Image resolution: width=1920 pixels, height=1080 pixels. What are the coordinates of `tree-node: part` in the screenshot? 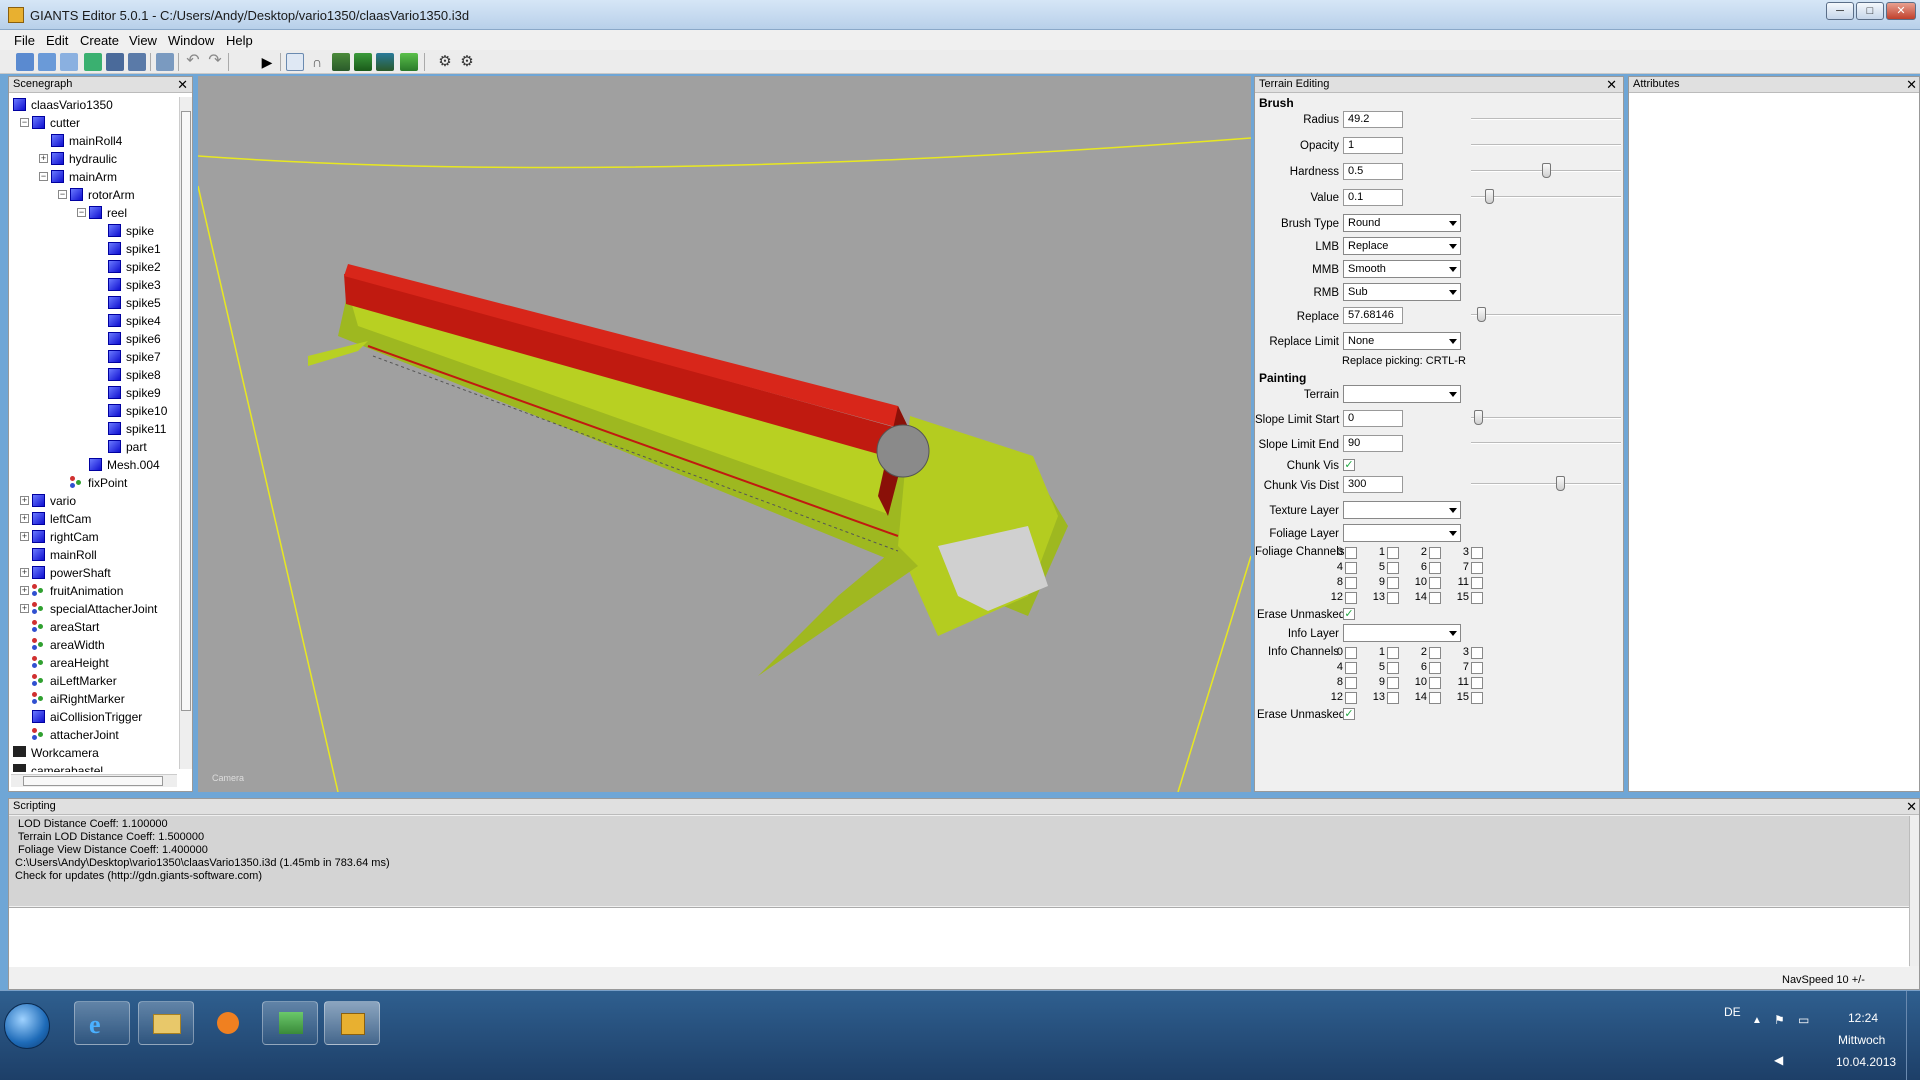 It's located at (93, 447).